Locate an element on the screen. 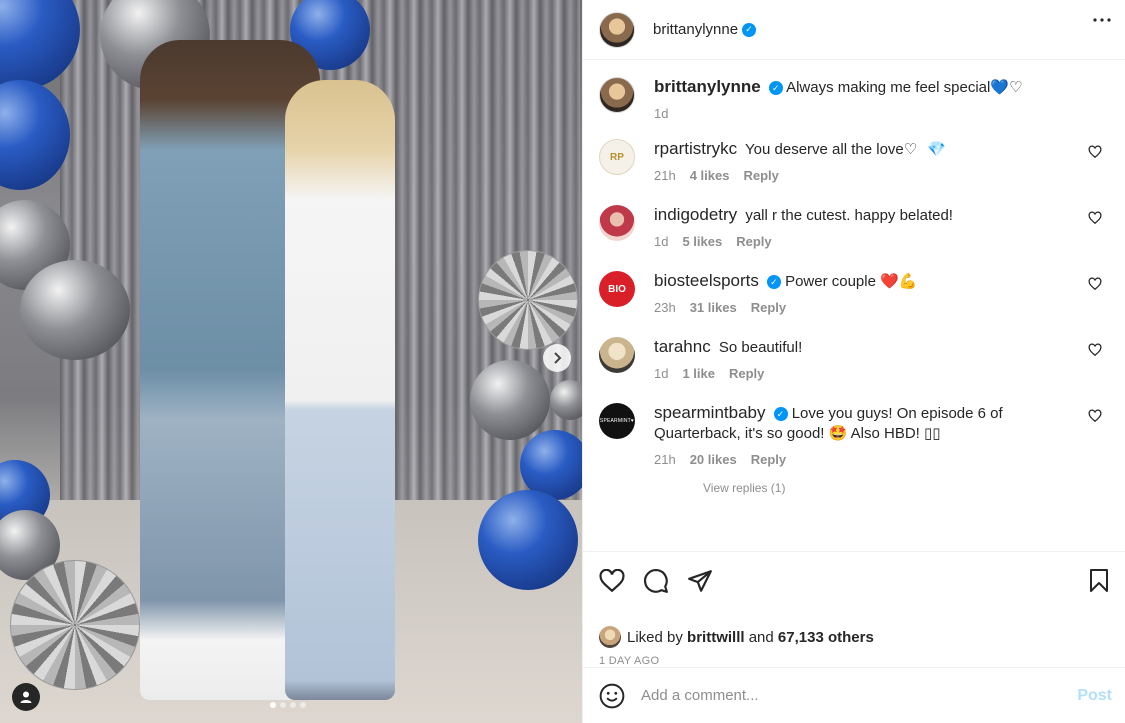 This screenshot has height=723, width=1125. comment-text-continued: Also HBD! ▯▯ is located at coordinates (895, 433).